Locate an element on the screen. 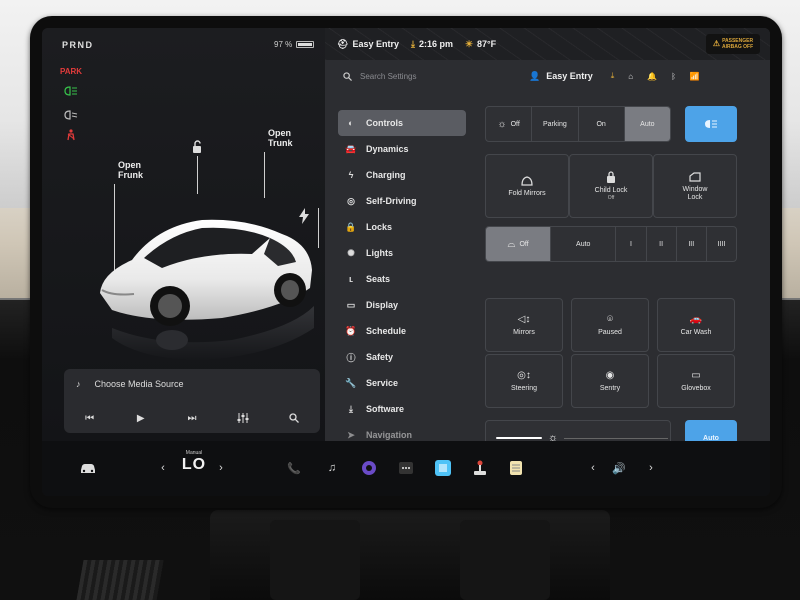 The height and width of the screenshot is (600, 800). driver-profile-button: ⛑ Easy Entry is located at coordinates (368, 44).